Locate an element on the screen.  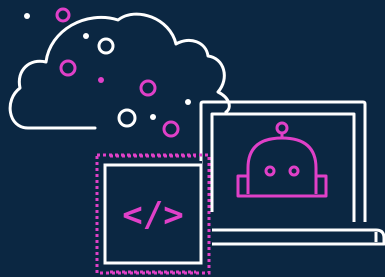
code-icon: </> is located at coordinates (152, 215).